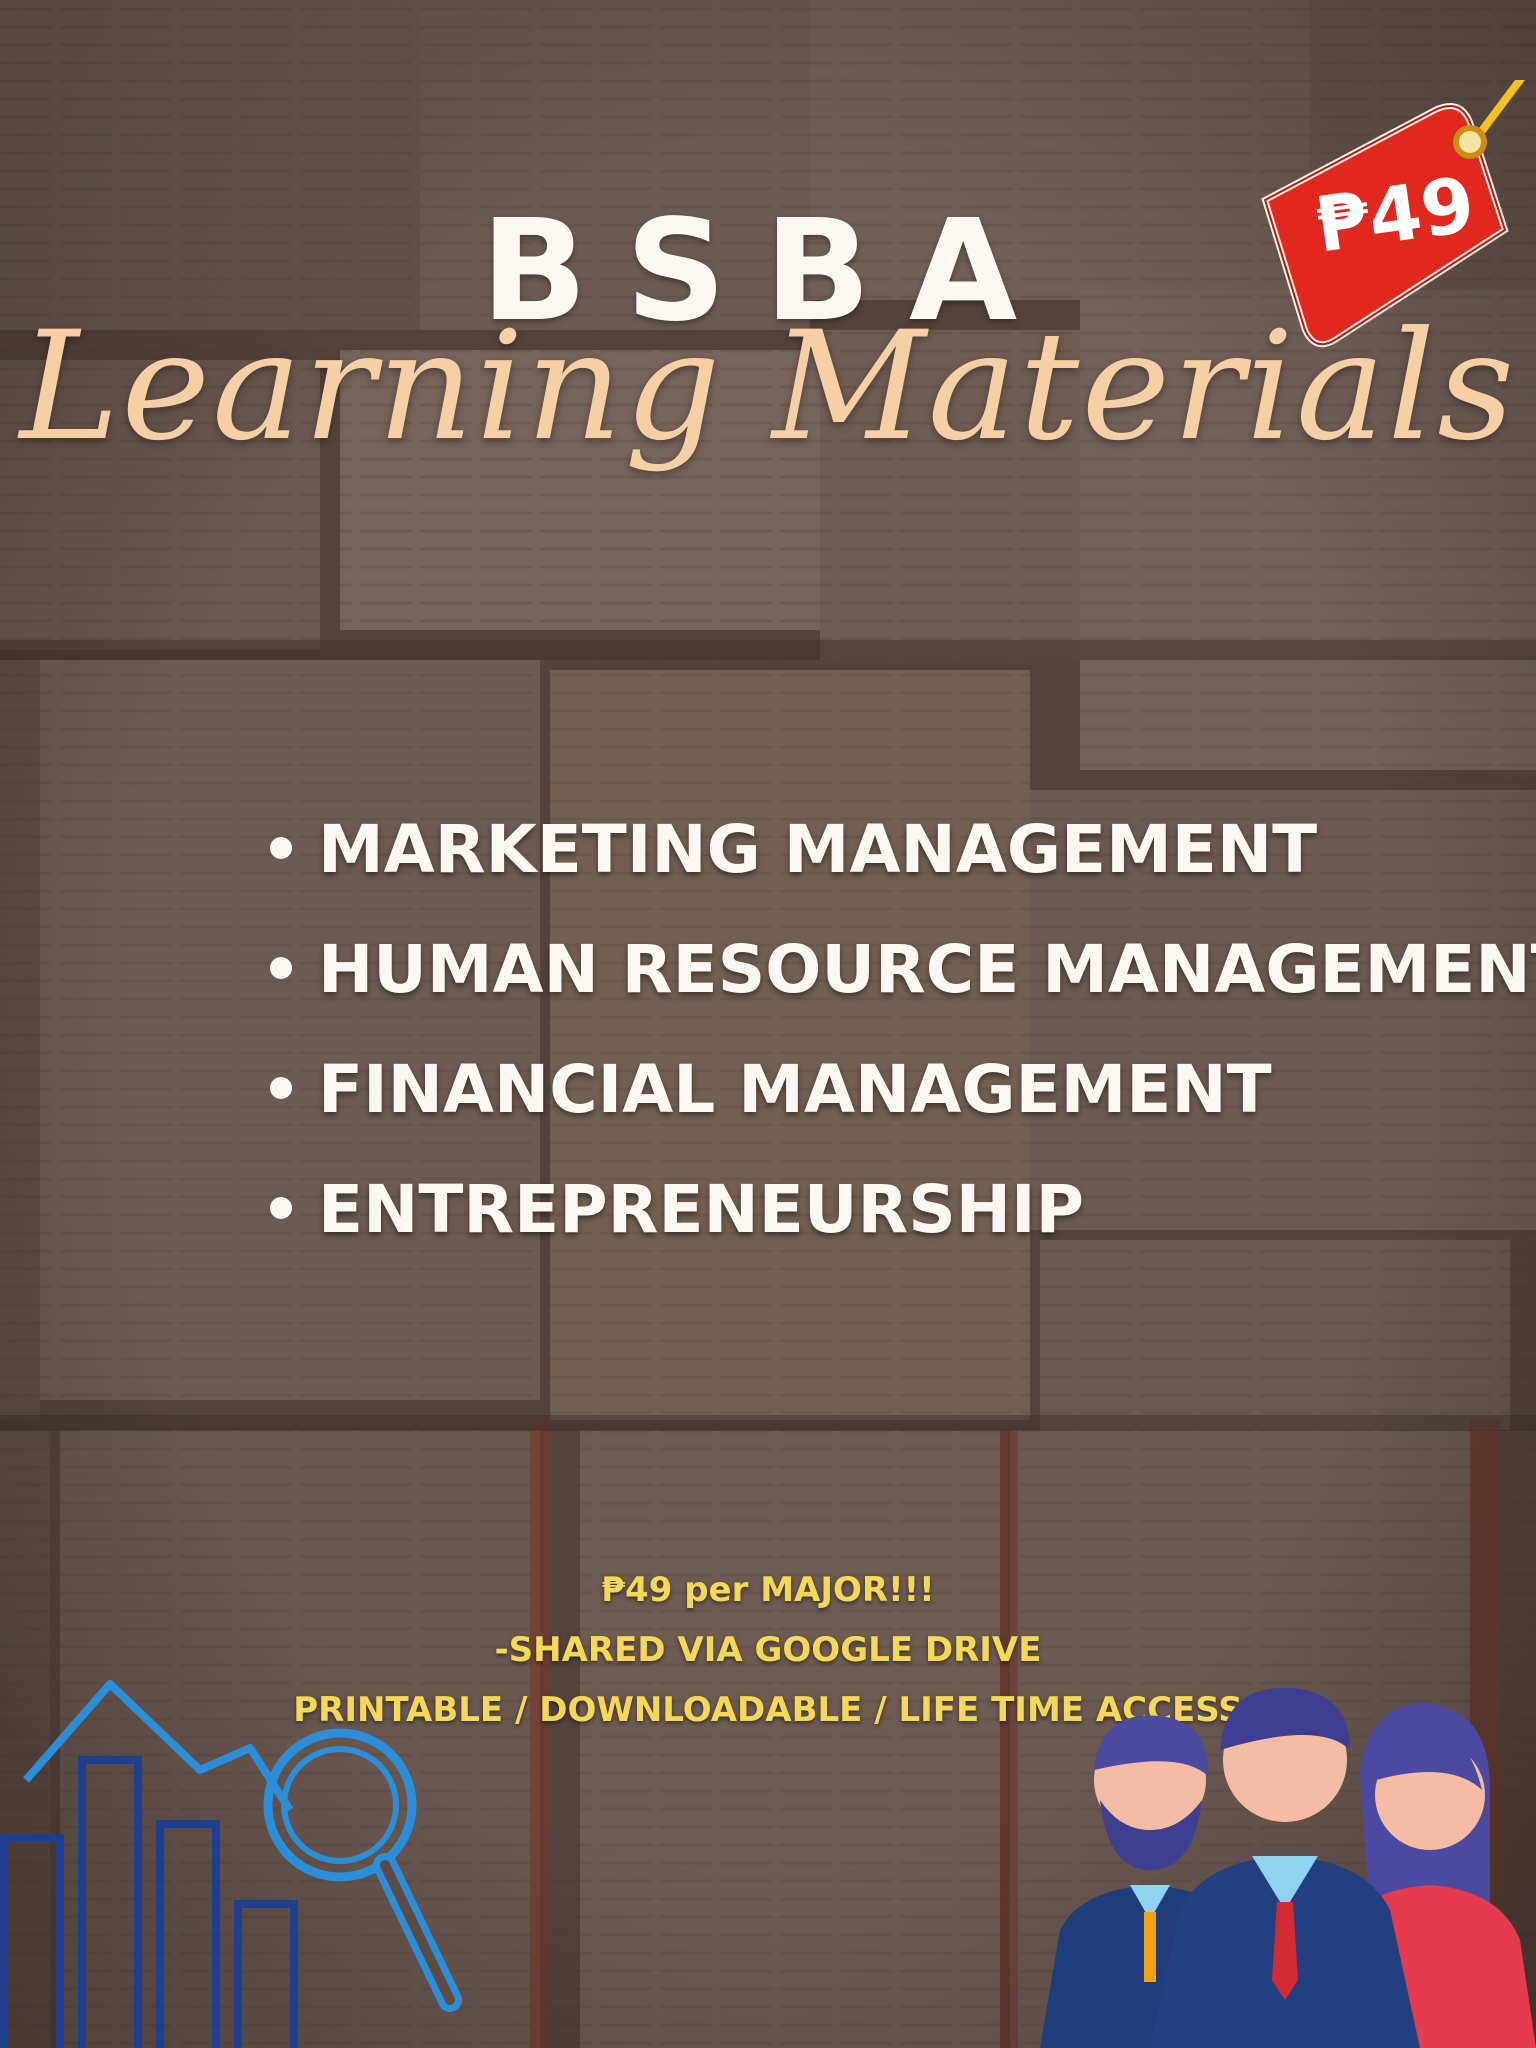  Describe the element at coordinates (768, 387) in the screenshot. I see `page-subtitle: Learning Materials` at that location.